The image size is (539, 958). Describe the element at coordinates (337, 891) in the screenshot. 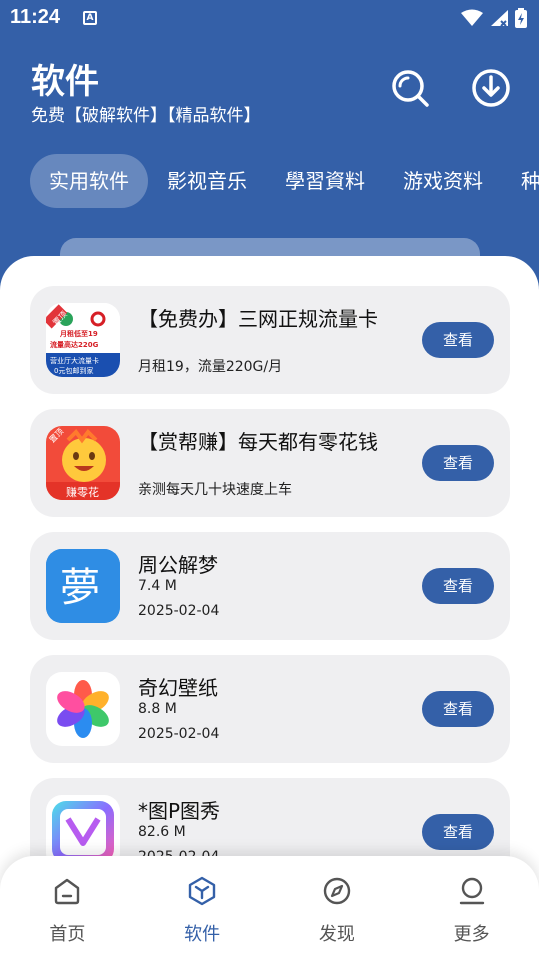

I see `compass-icon` at that location.